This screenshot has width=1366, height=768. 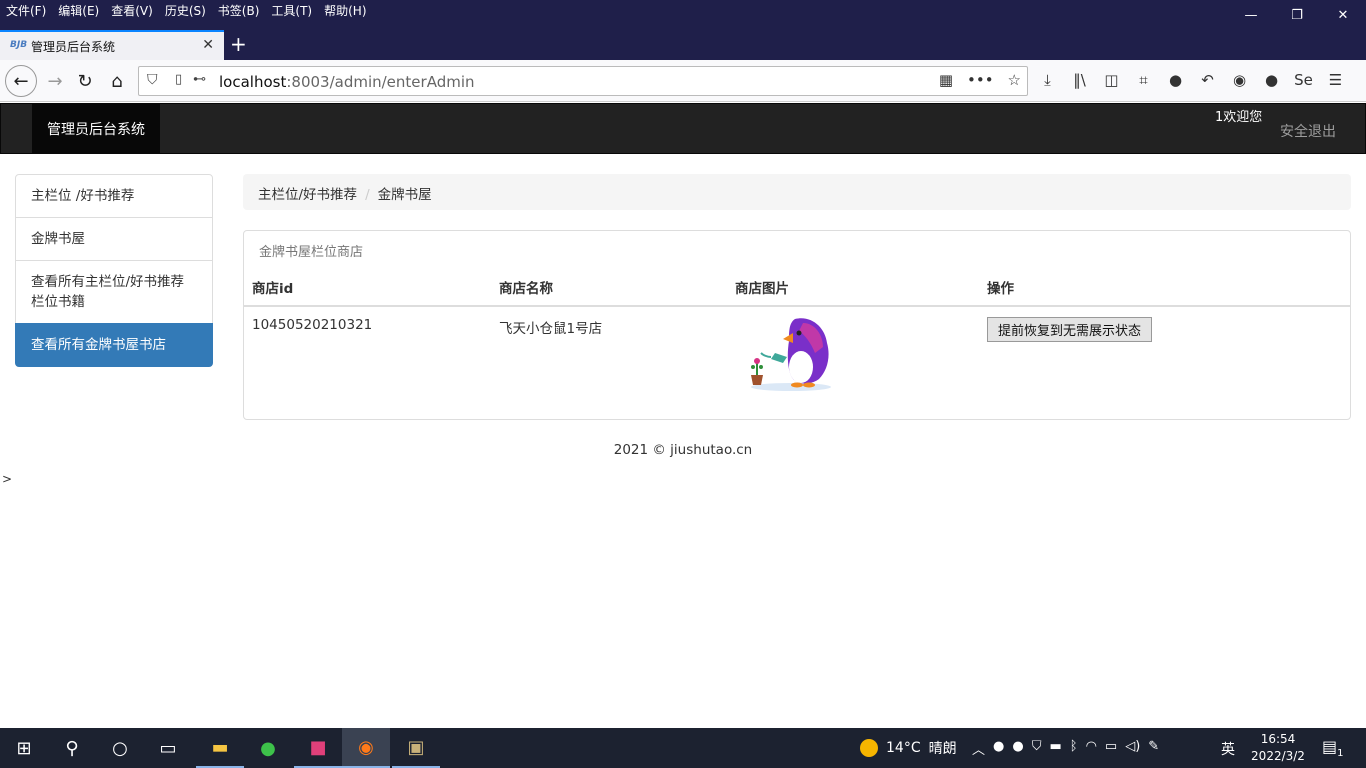 I want to click on close-window-icon: ✕, so click(x=1343, y=15).